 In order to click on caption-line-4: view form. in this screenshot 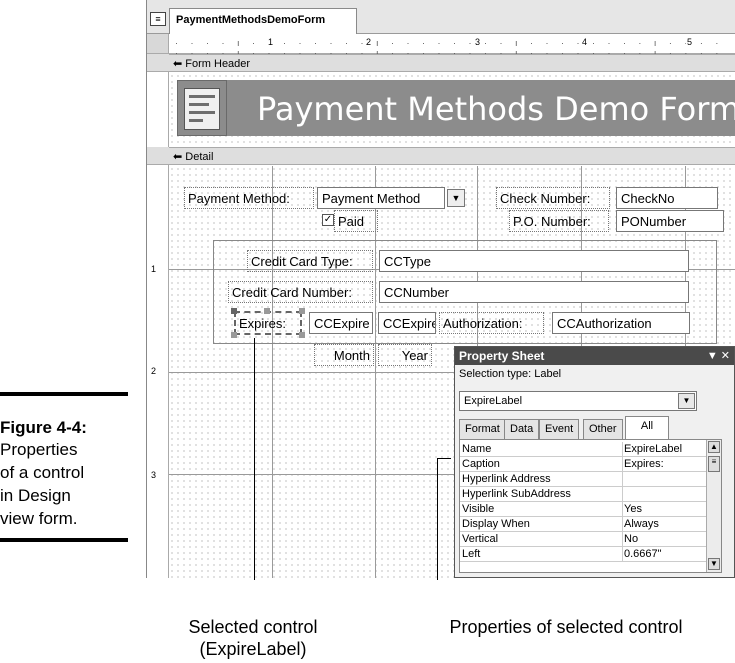, I will do `click(39, 518)`.